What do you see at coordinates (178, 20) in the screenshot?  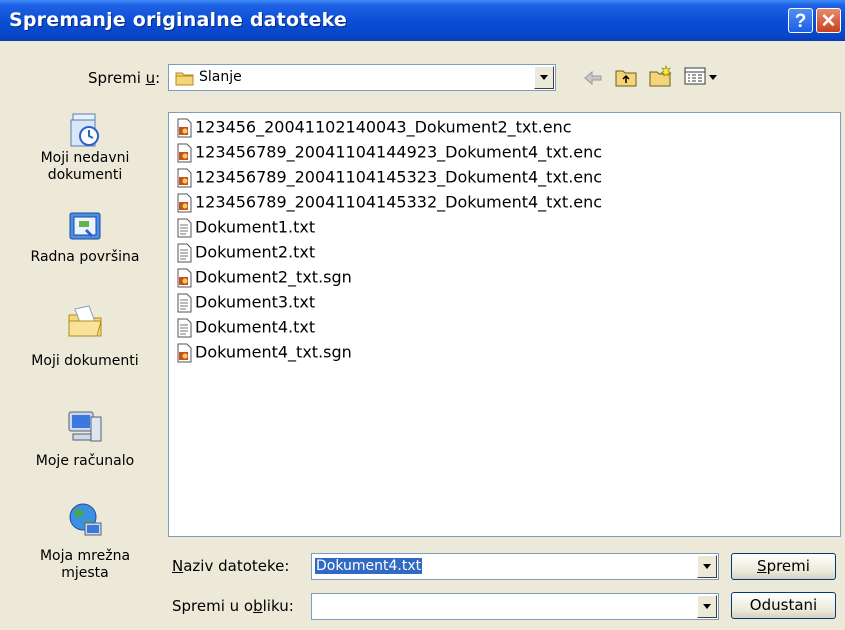 I see `window-title: Spremanje originalne datoteke` at bounding box center [178, 20].